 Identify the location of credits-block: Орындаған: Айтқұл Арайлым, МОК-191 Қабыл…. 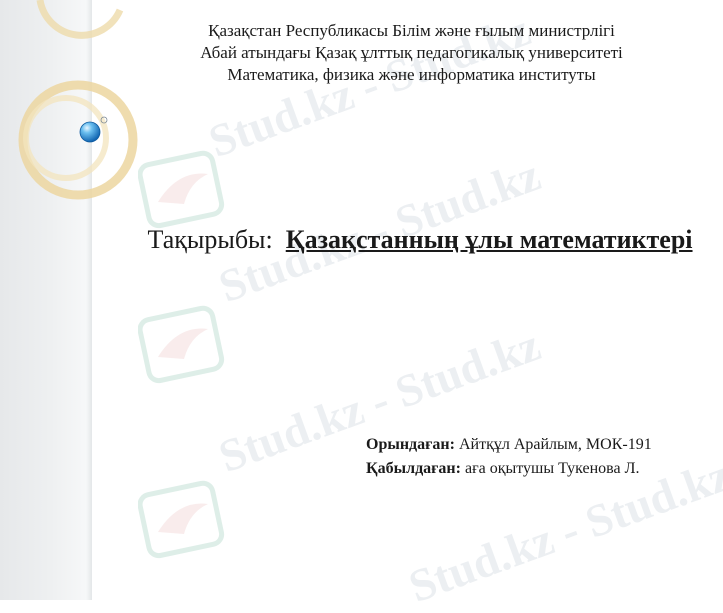
(544, 457).